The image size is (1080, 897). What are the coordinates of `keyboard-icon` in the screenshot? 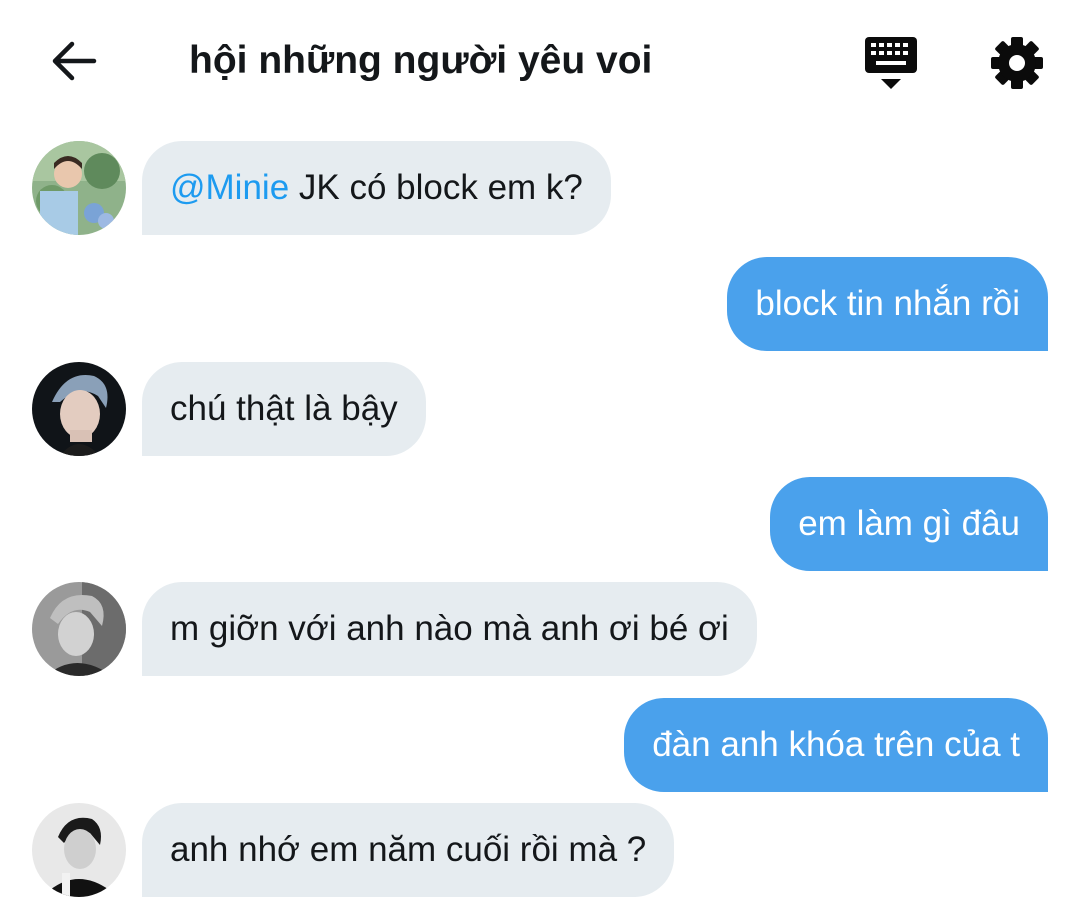 It's located at (891, 63).